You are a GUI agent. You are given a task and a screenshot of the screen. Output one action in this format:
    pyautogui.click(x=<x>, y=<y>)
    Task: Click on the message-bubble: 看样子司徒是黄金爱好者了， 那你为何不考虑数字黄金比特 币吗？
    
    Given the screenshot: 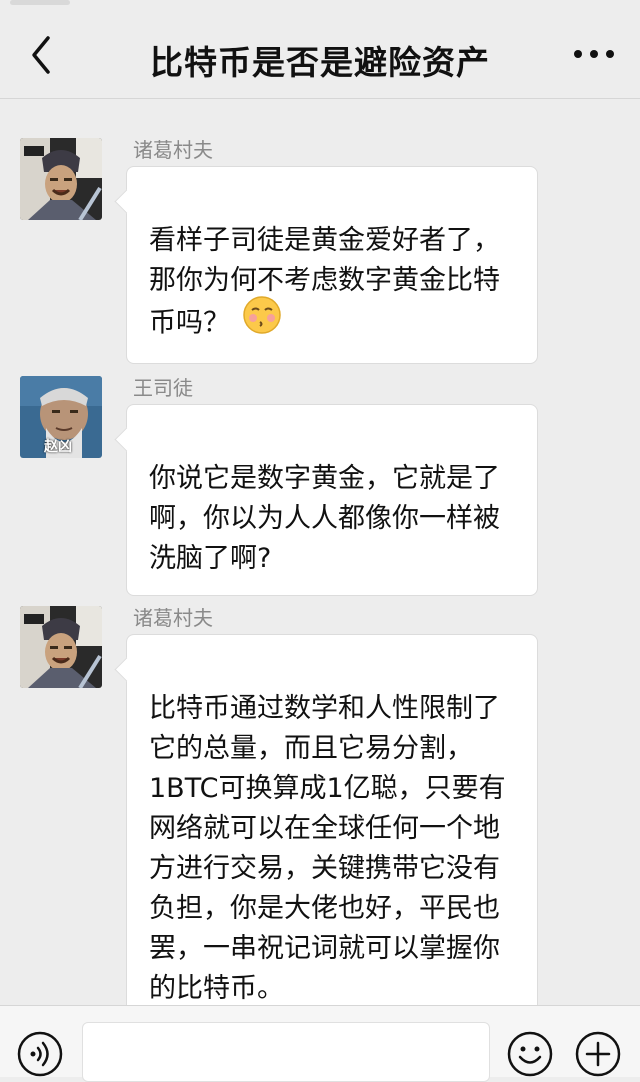 What is the action you would take?
    pyautogui.click(x=326, y=265)
    